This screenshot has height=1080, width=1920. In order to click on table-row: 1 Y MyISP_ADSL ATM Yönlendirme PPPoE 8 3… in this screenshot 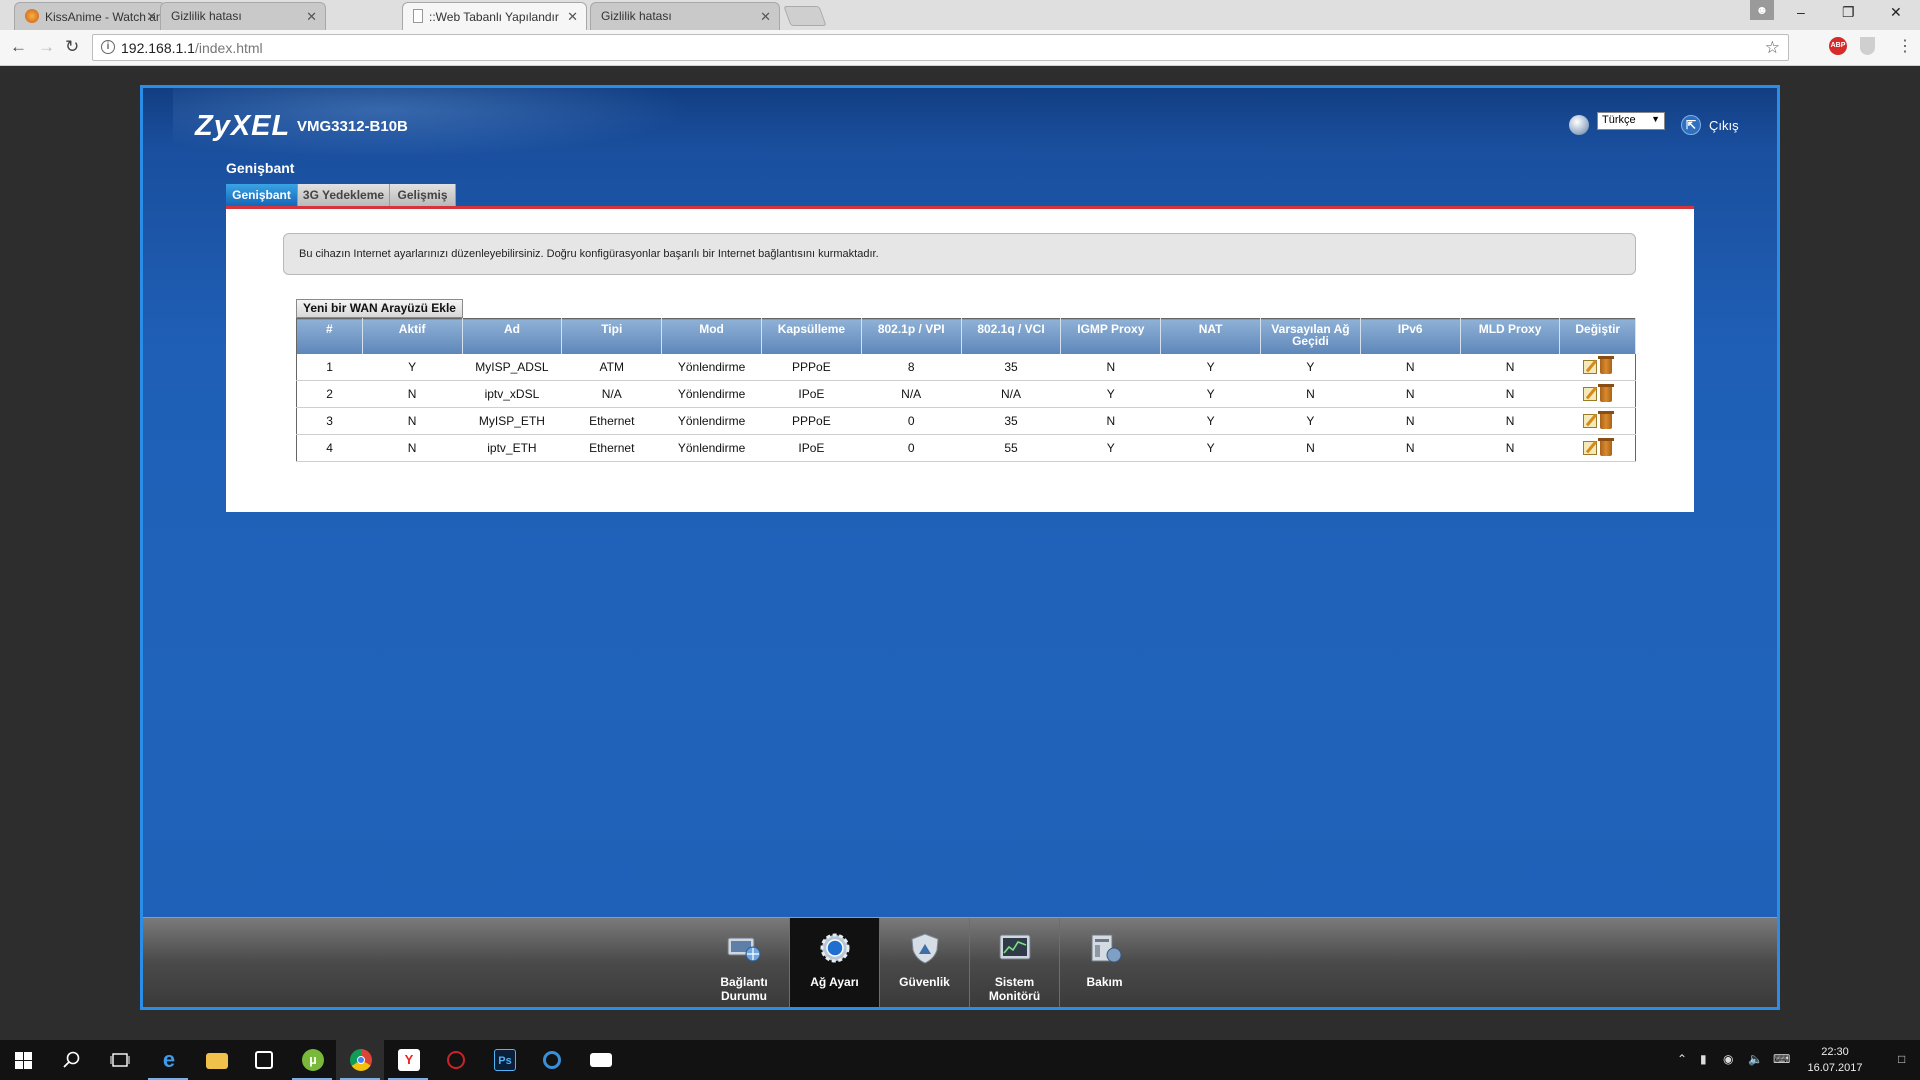, I will do `click(966, 367)`.